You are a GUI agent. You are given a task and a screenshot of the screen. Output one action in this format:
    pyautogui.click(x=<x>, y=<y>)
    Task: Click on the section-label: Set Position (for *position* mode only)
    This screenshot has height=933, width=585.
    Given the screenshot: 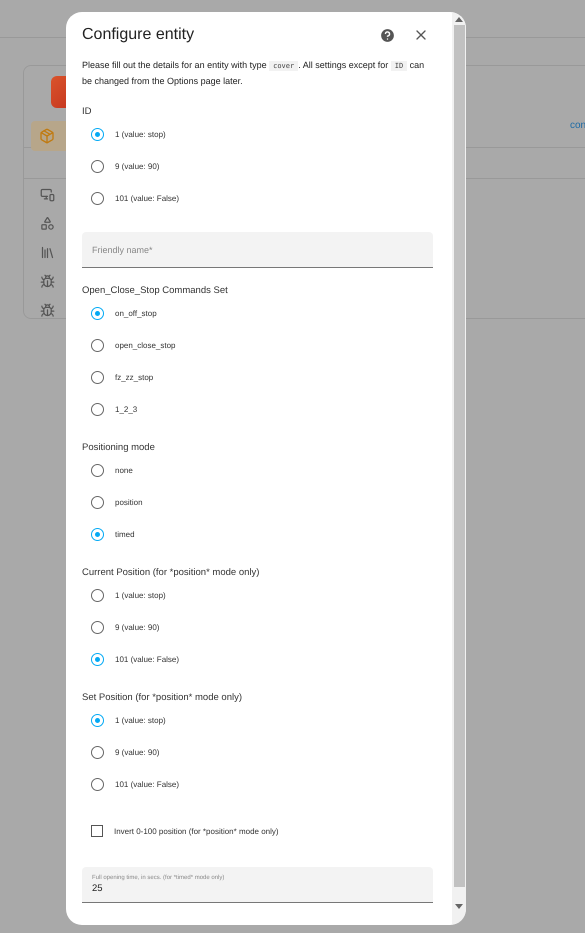 What is the action you would take?
    pyautogui.click(x=162, y=698)
    